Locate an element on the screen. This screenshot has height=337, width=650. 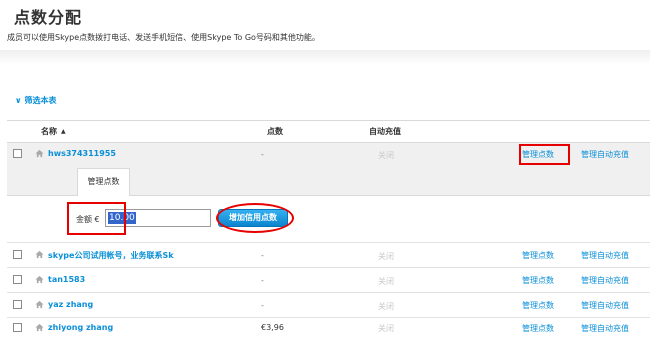
column-header-credit: 点数 is located at coordinates (275, 131).